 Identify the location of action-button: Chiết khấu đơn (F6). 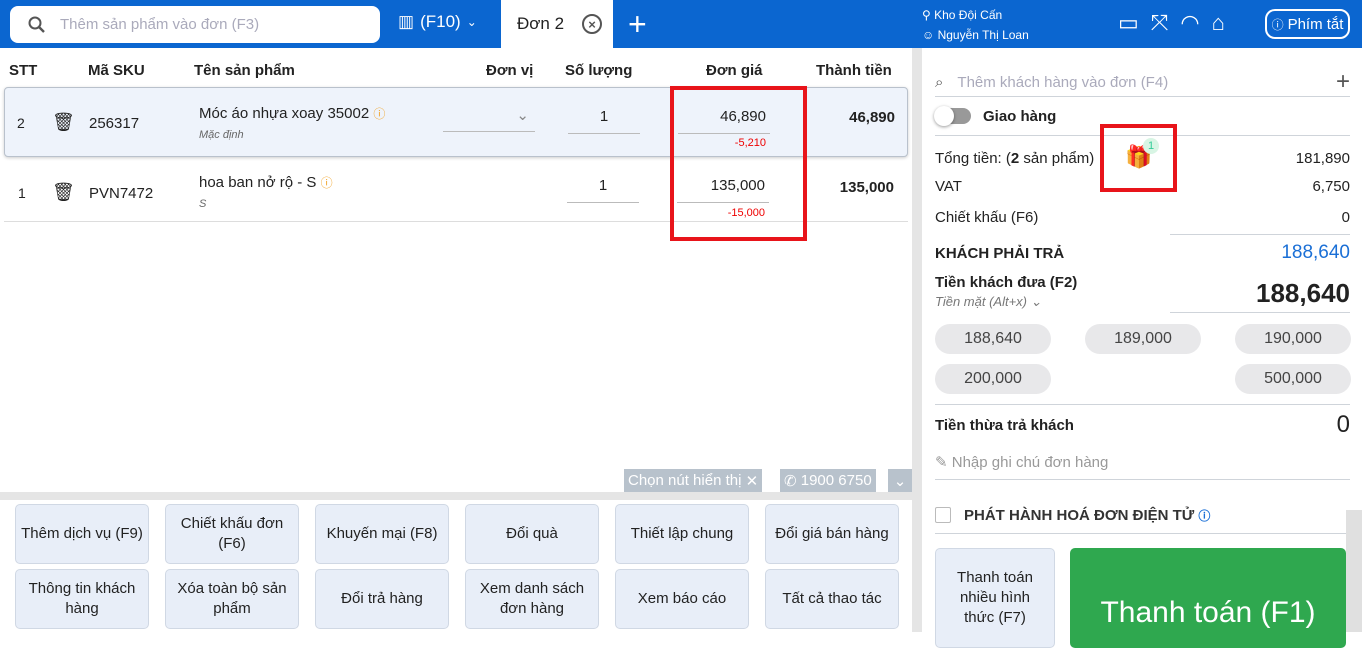
(232, 534).